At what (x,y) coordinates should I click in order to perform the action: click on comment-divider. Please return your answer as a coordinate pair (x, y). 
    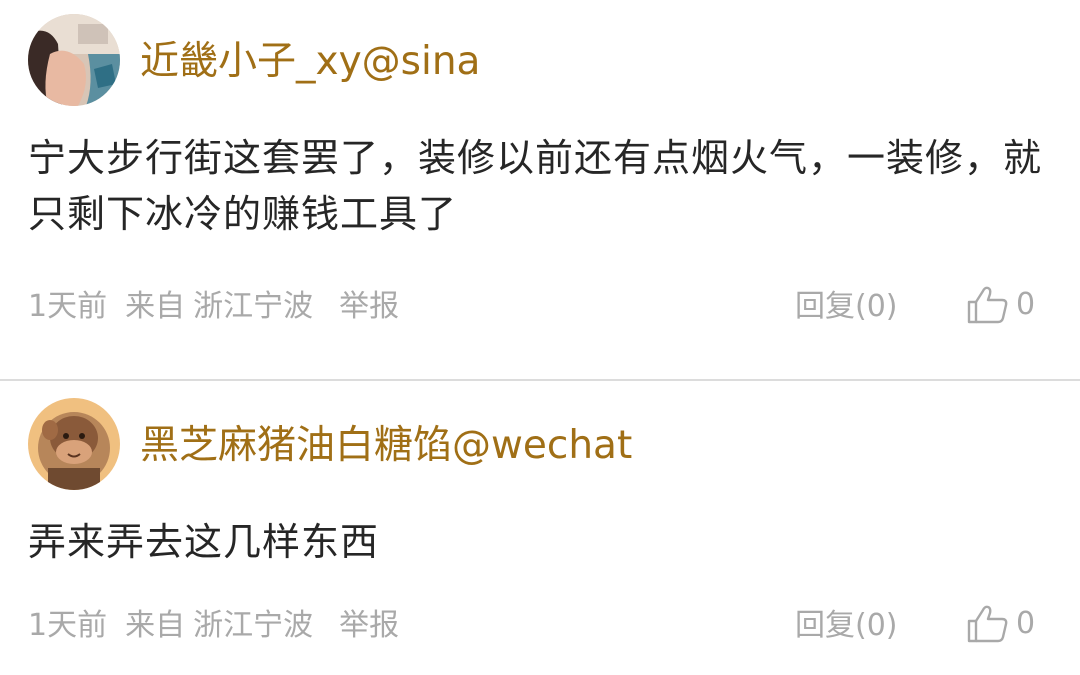
    Looking at the image, I should click on (540, 380).